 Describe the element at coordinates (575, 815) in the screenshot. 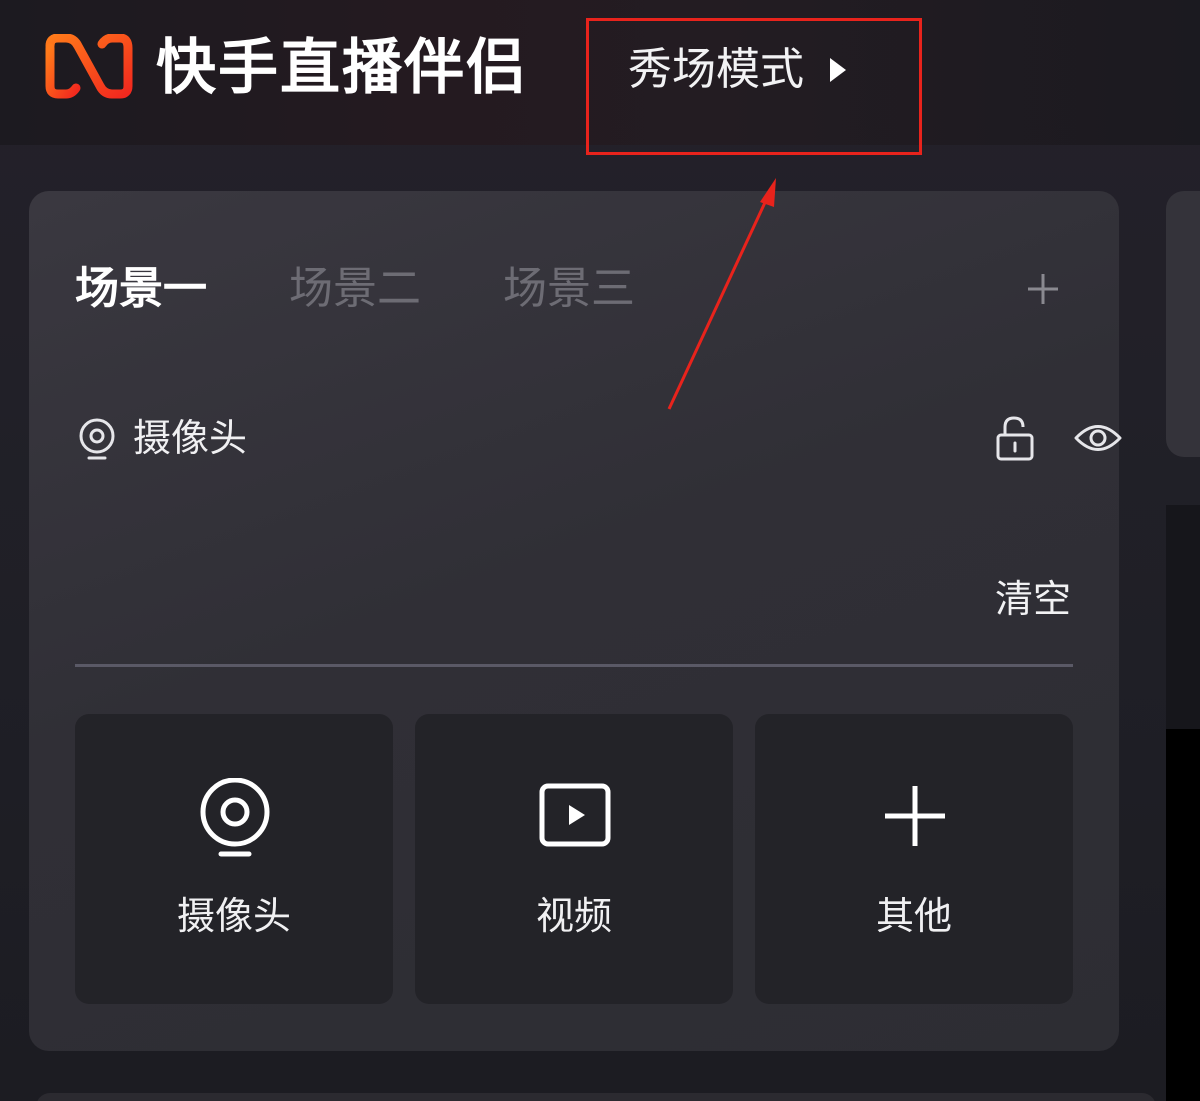

I see `video-play-icon` at that location.